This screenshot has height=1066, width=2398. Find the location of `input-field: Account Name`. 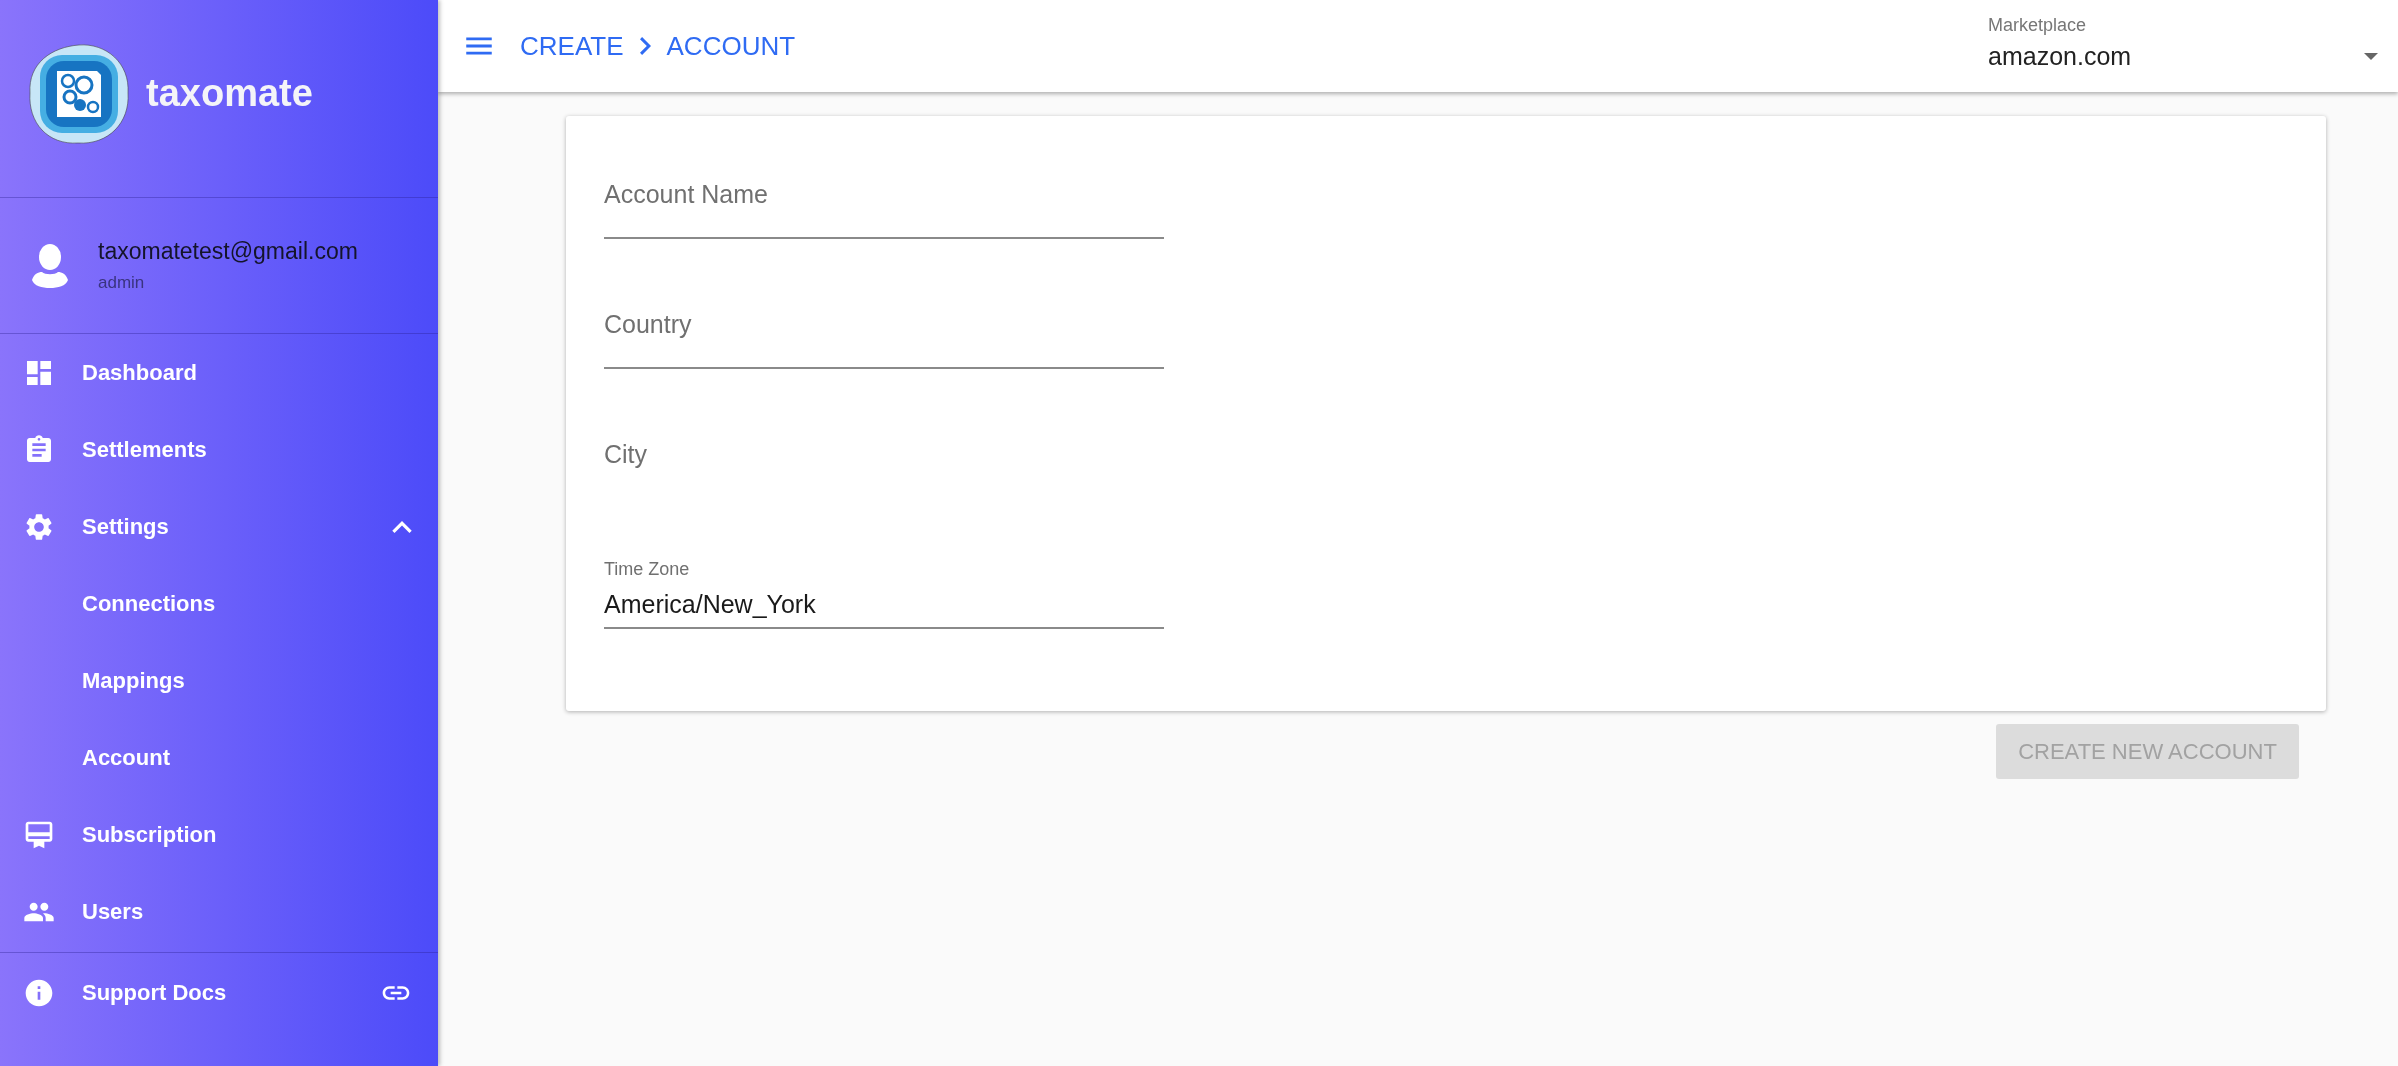

input-field: Account Name is located at coordinates (884, 199).